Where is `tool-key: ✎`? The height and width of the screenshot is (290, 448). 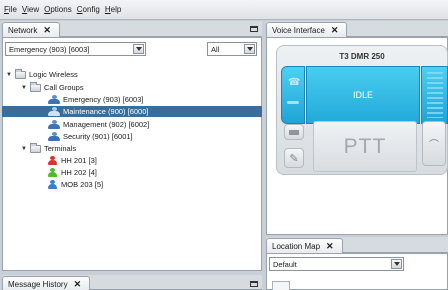
tool-key: ✎ is located at coordinates (294, 158).